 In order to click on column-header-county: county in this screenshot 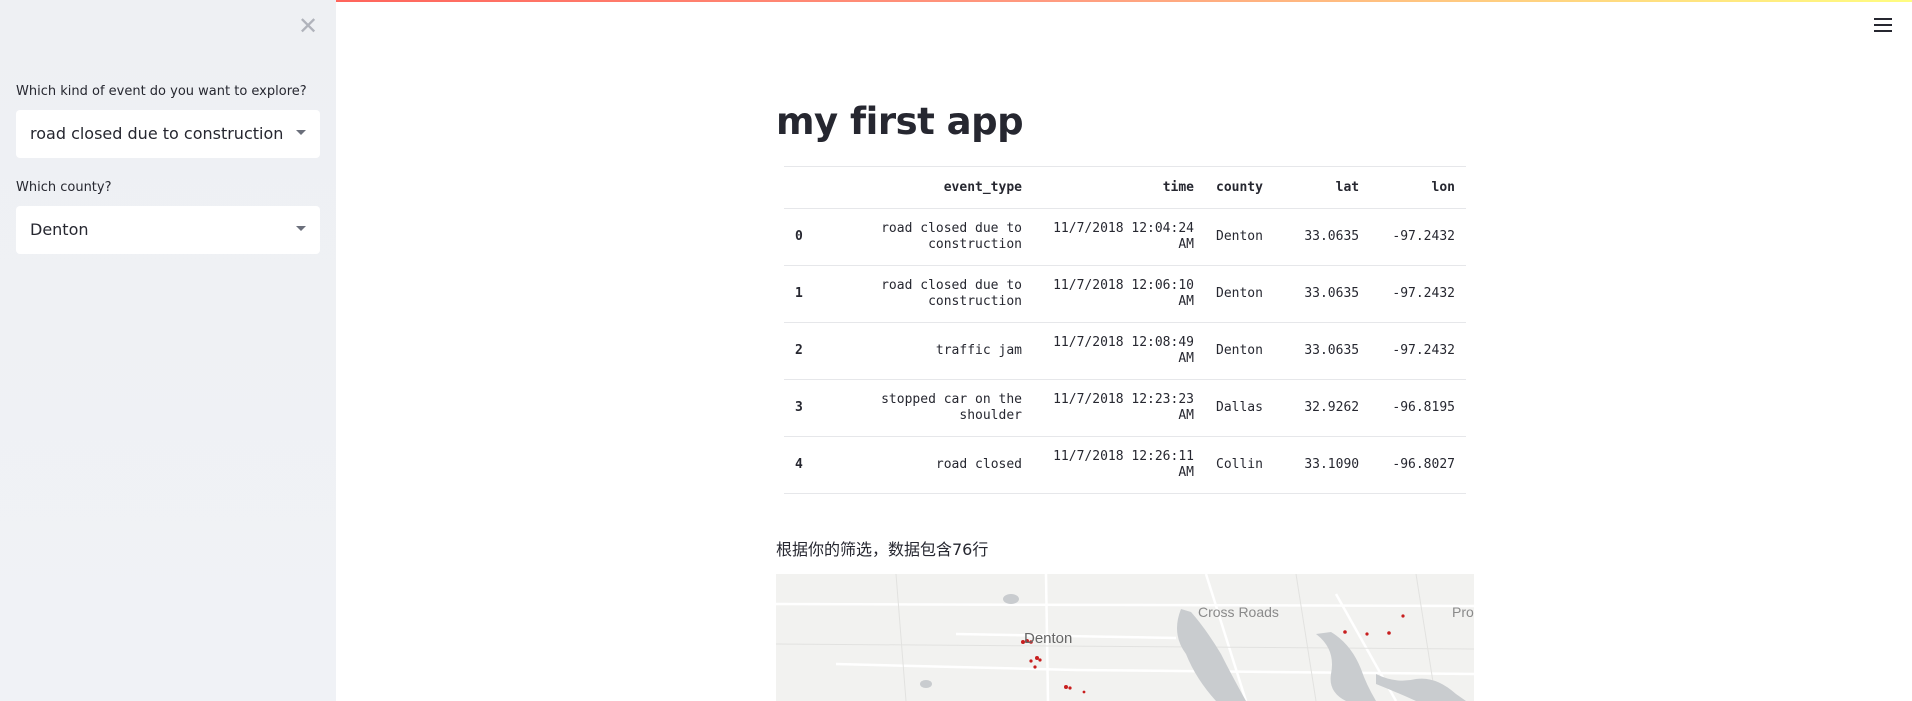, I will do `click(1244, 187)`.